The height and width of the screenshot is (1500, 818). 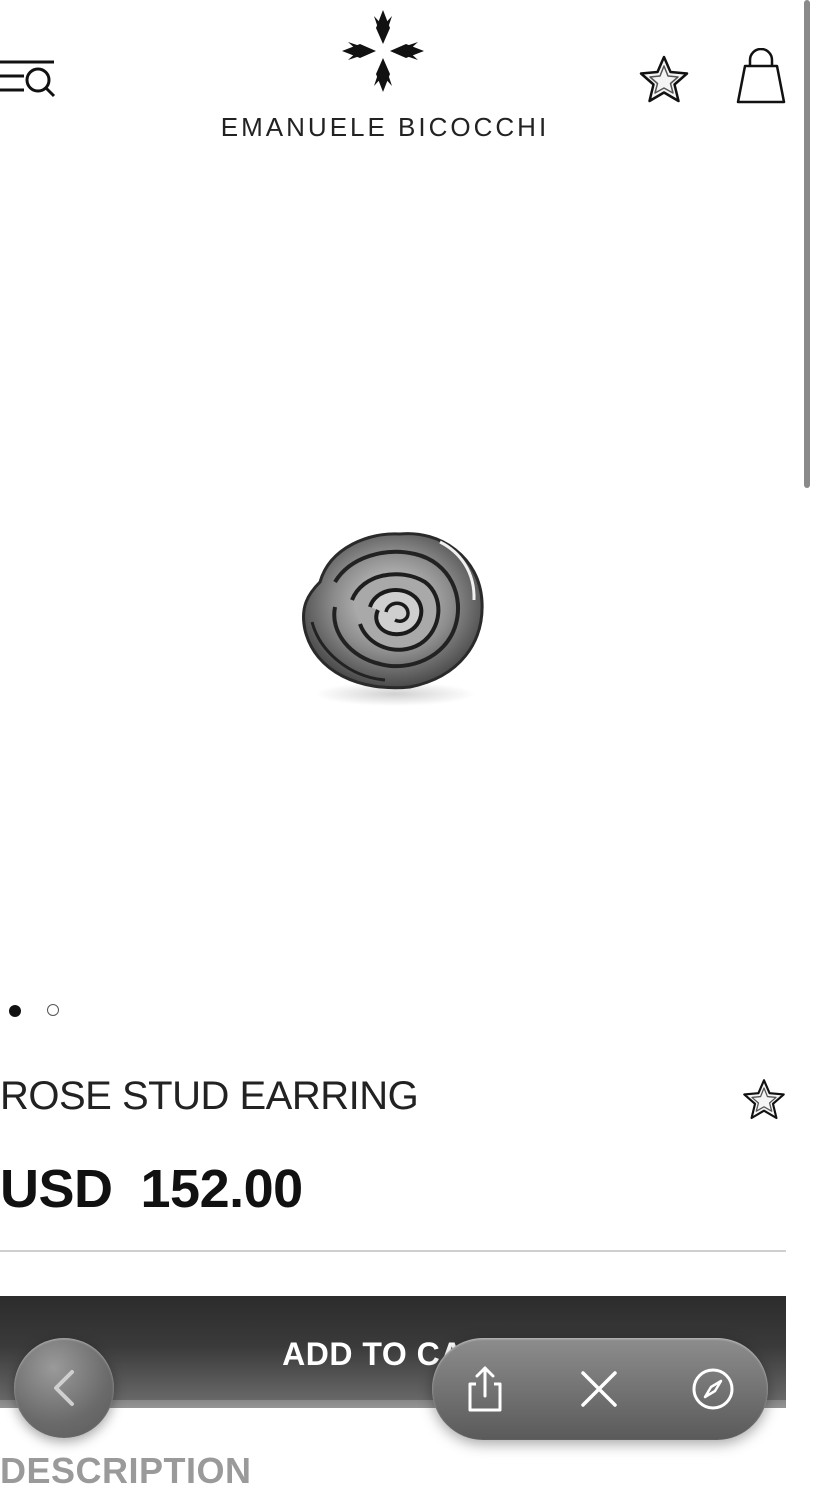 What do you see at coordinates (126, 1471) in the screenshot?
I see `description-heading: DESCRIPTION` at bounding box center [126, 1471].